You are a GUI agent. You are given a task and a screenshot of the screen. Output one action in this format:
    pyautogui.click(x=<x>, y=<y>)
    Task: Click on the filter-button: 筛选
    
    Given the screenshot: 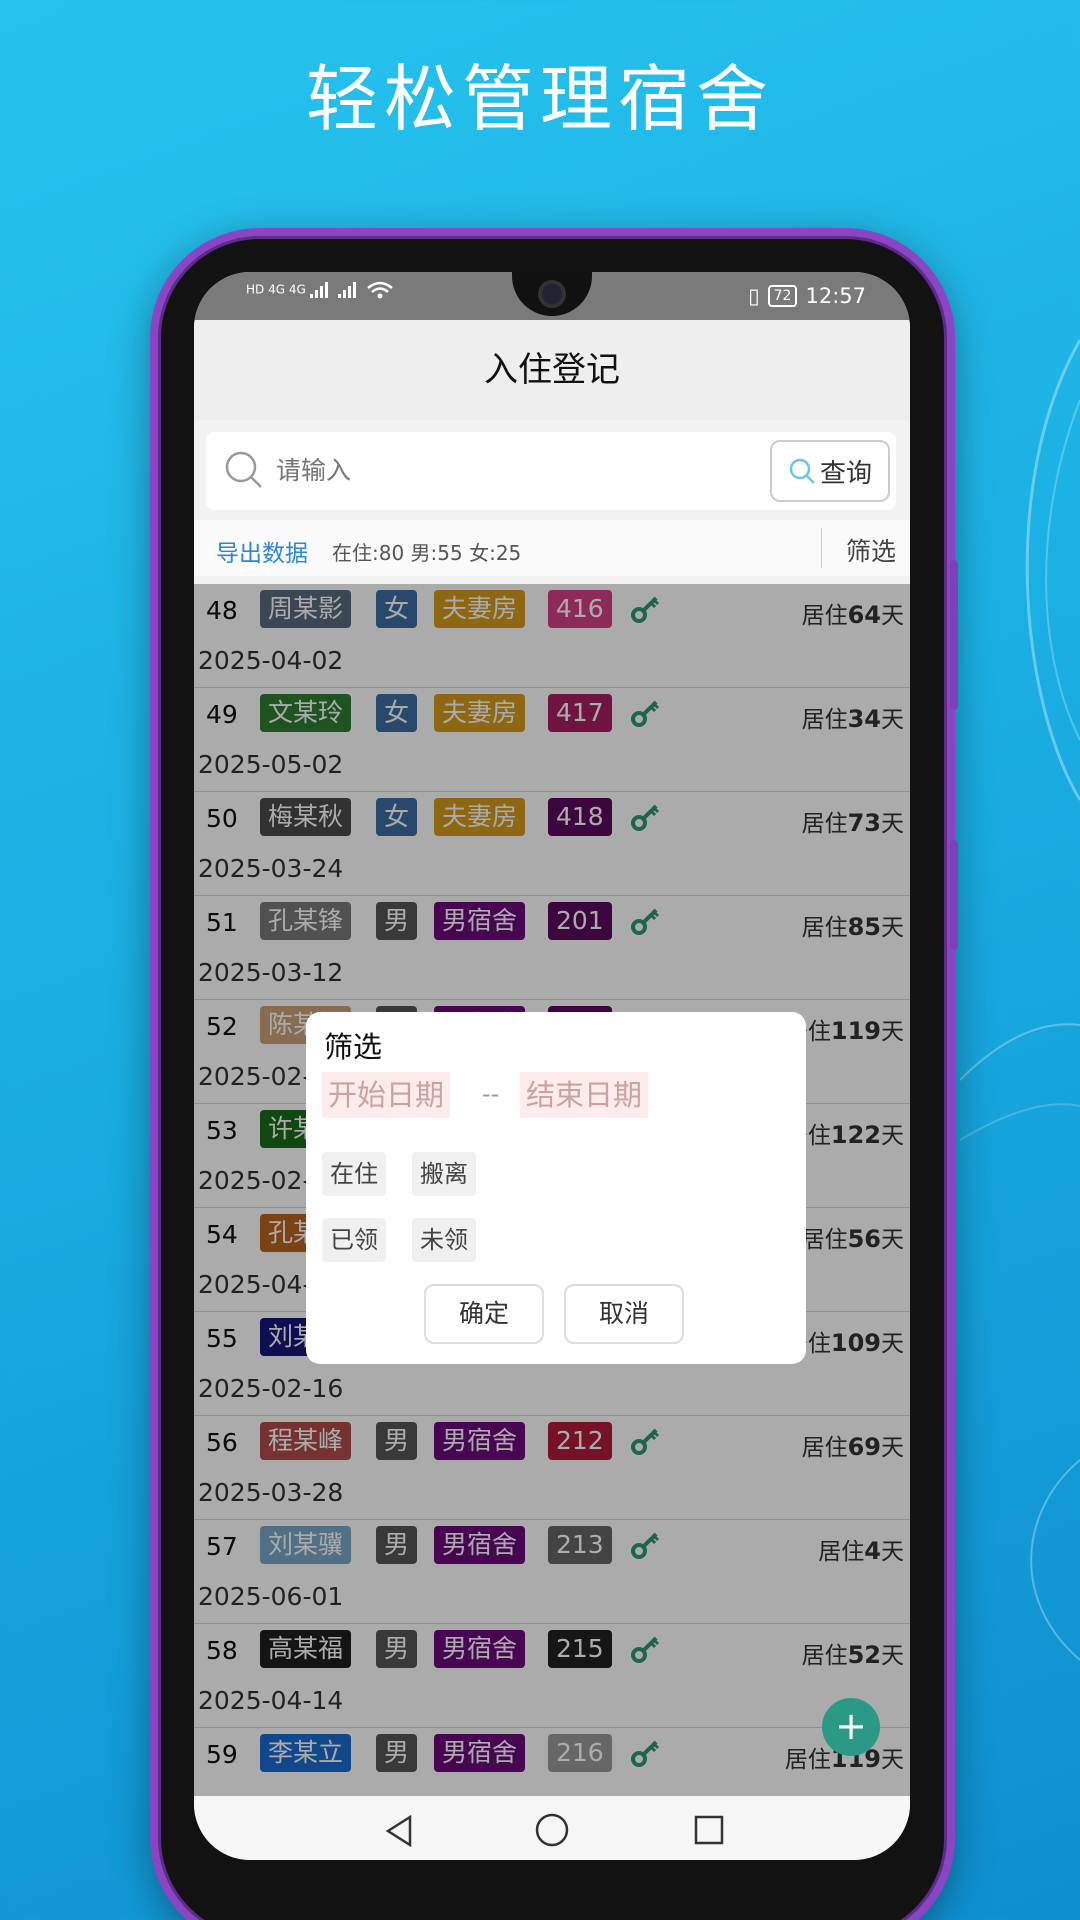 What is the action you would take?
    pyautogui.click(x=871, y=550)
    